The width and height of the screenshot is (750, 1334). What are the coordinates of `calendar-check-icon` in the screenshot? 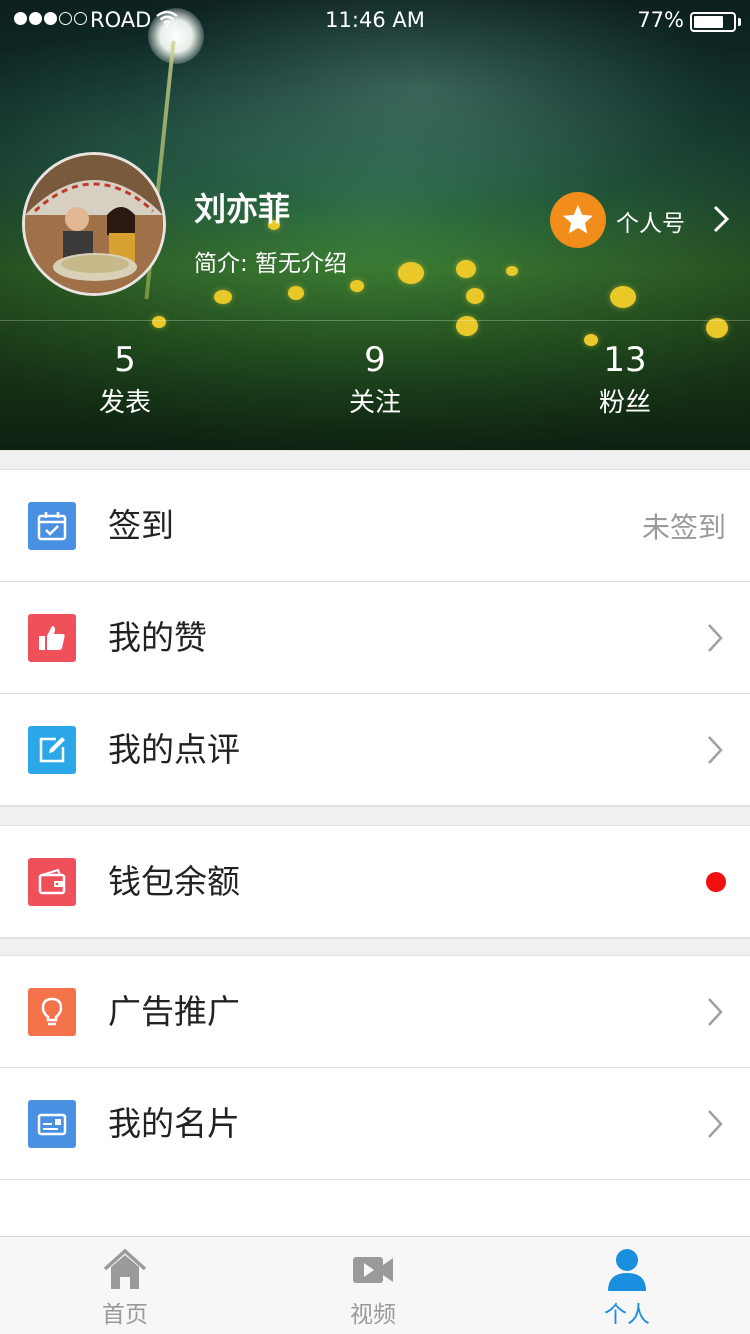 It's located at (52, 526).